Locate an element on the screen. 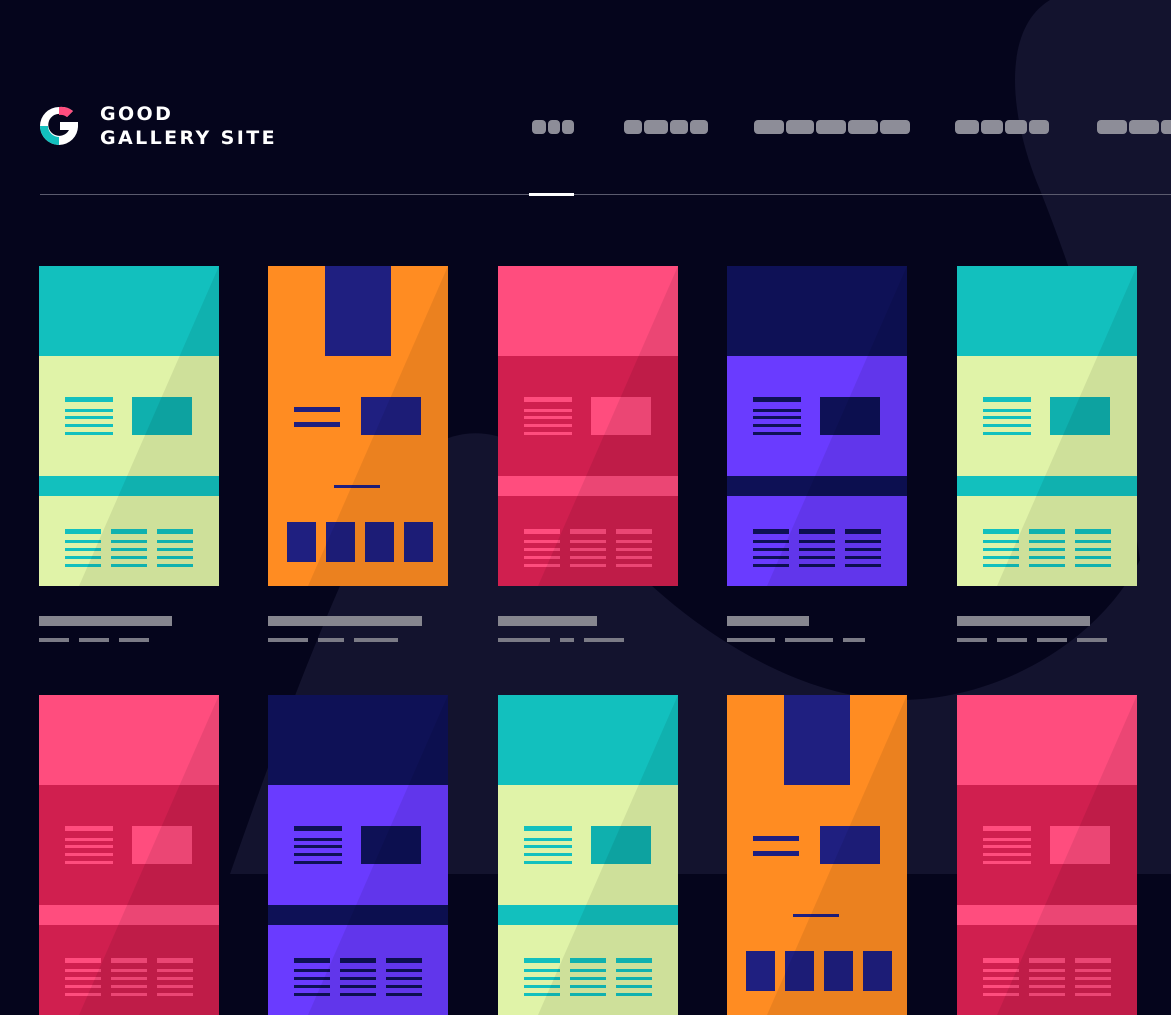 This screenshot has width=1171, height=1015. nav-label-blurred is located at coordinates (666, 127).